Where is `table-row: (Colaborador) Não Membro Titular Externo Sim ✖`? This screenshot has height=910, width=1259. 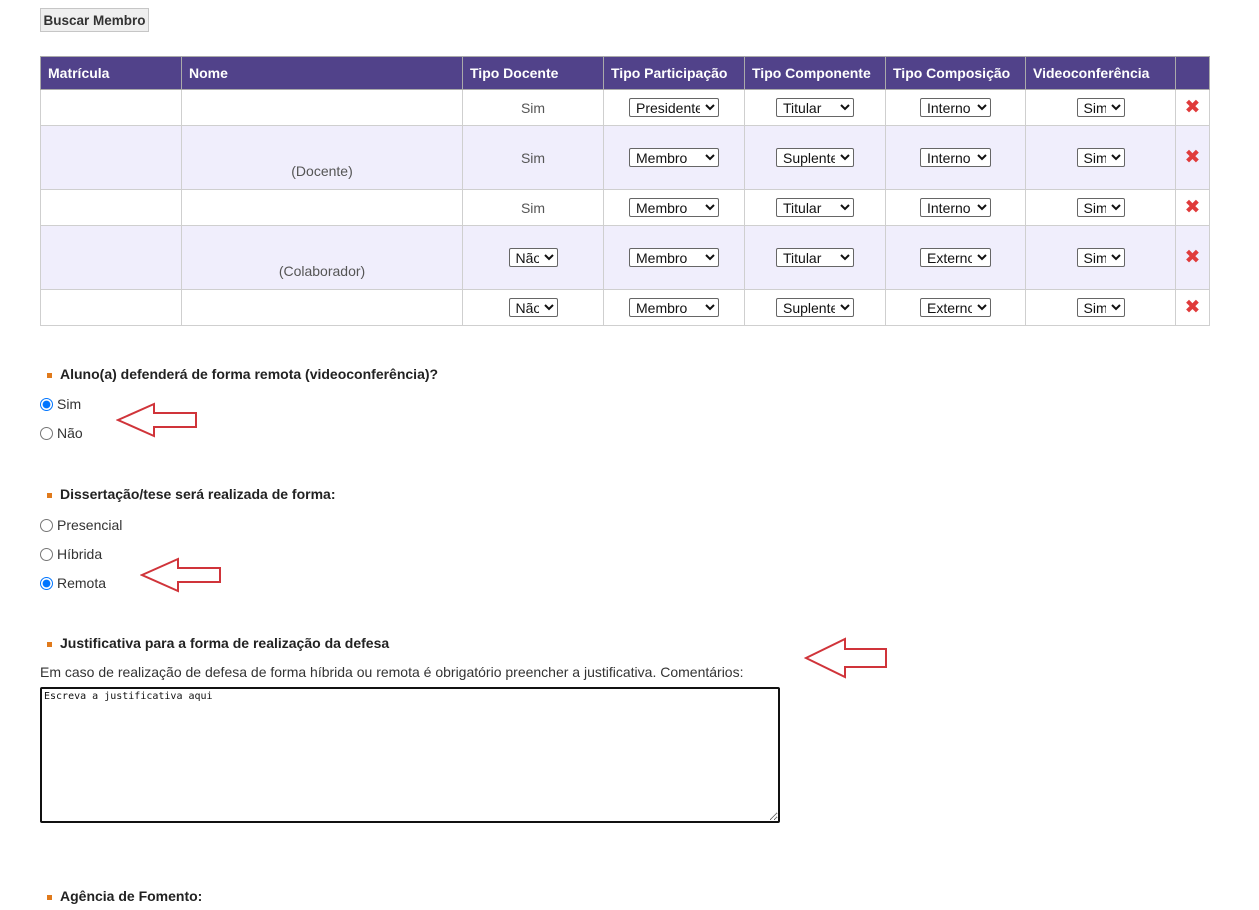 table-row: (Colaborador) Não Membro Titular Externo Sim ✖ is located at coordinates (625, 257).